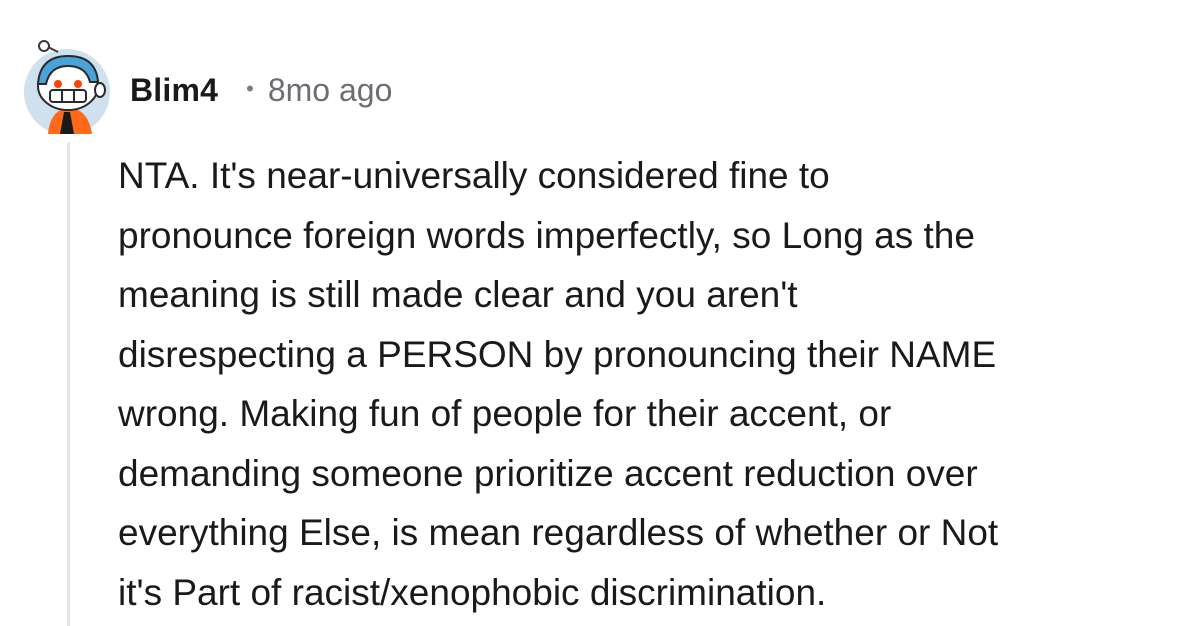 The height and width of the screenshot is (626, 1198). I want to click on timestamp: 8mo ago, so click(330, 90).